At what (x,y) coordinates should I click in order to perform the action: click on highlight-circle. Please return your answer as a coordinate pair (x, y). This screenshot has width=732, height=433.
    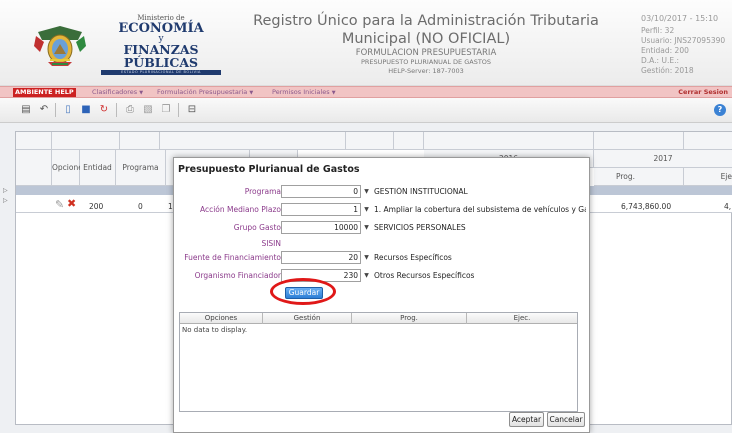
    Looking at the image, I should click on (303, 291).